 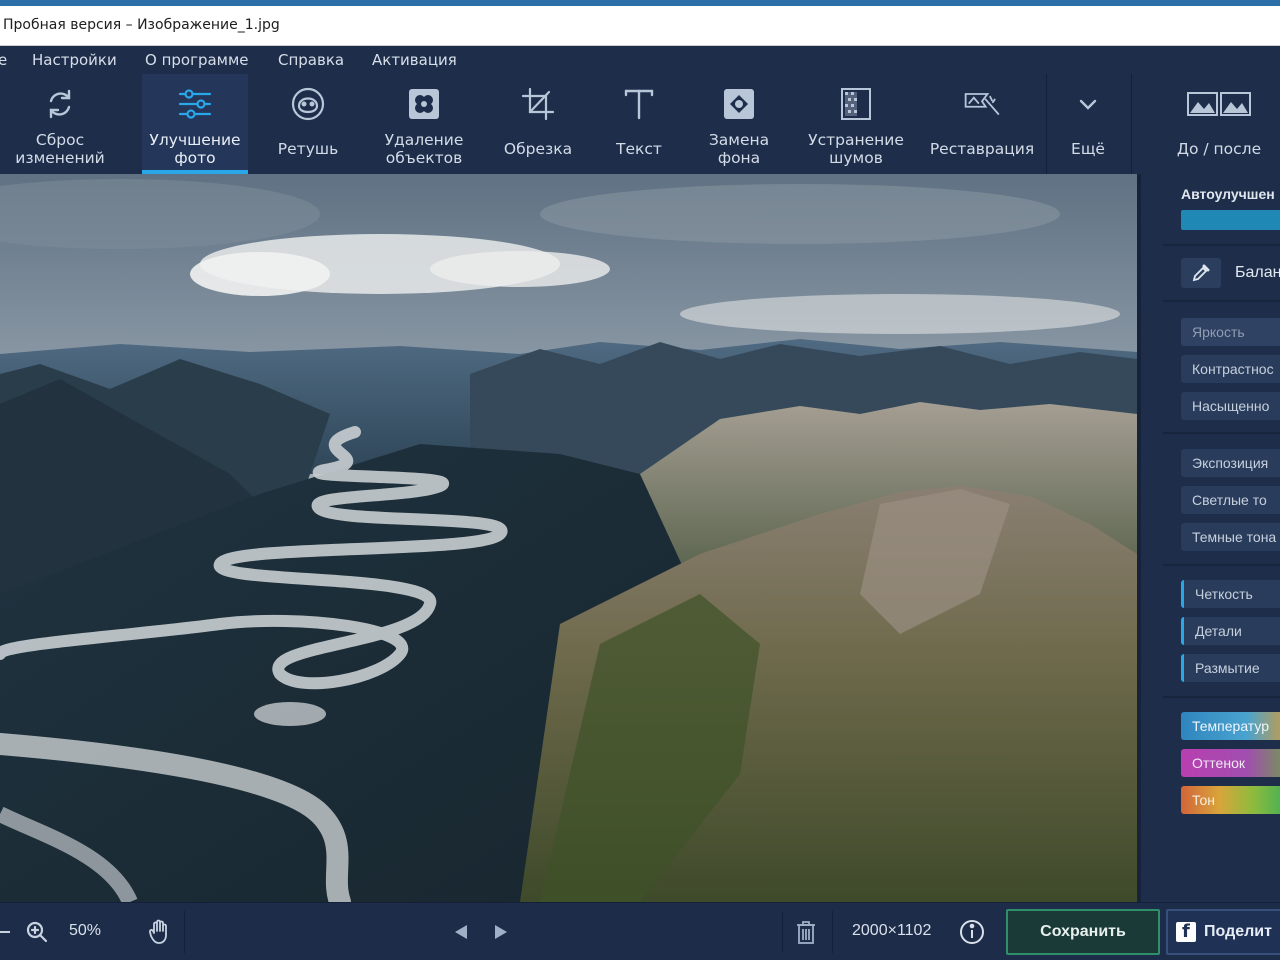 What do you see at coordinates (739, 149) in the screenshot?
I see `background-tool-label: Замена фона` at bounding box center [739, 149].